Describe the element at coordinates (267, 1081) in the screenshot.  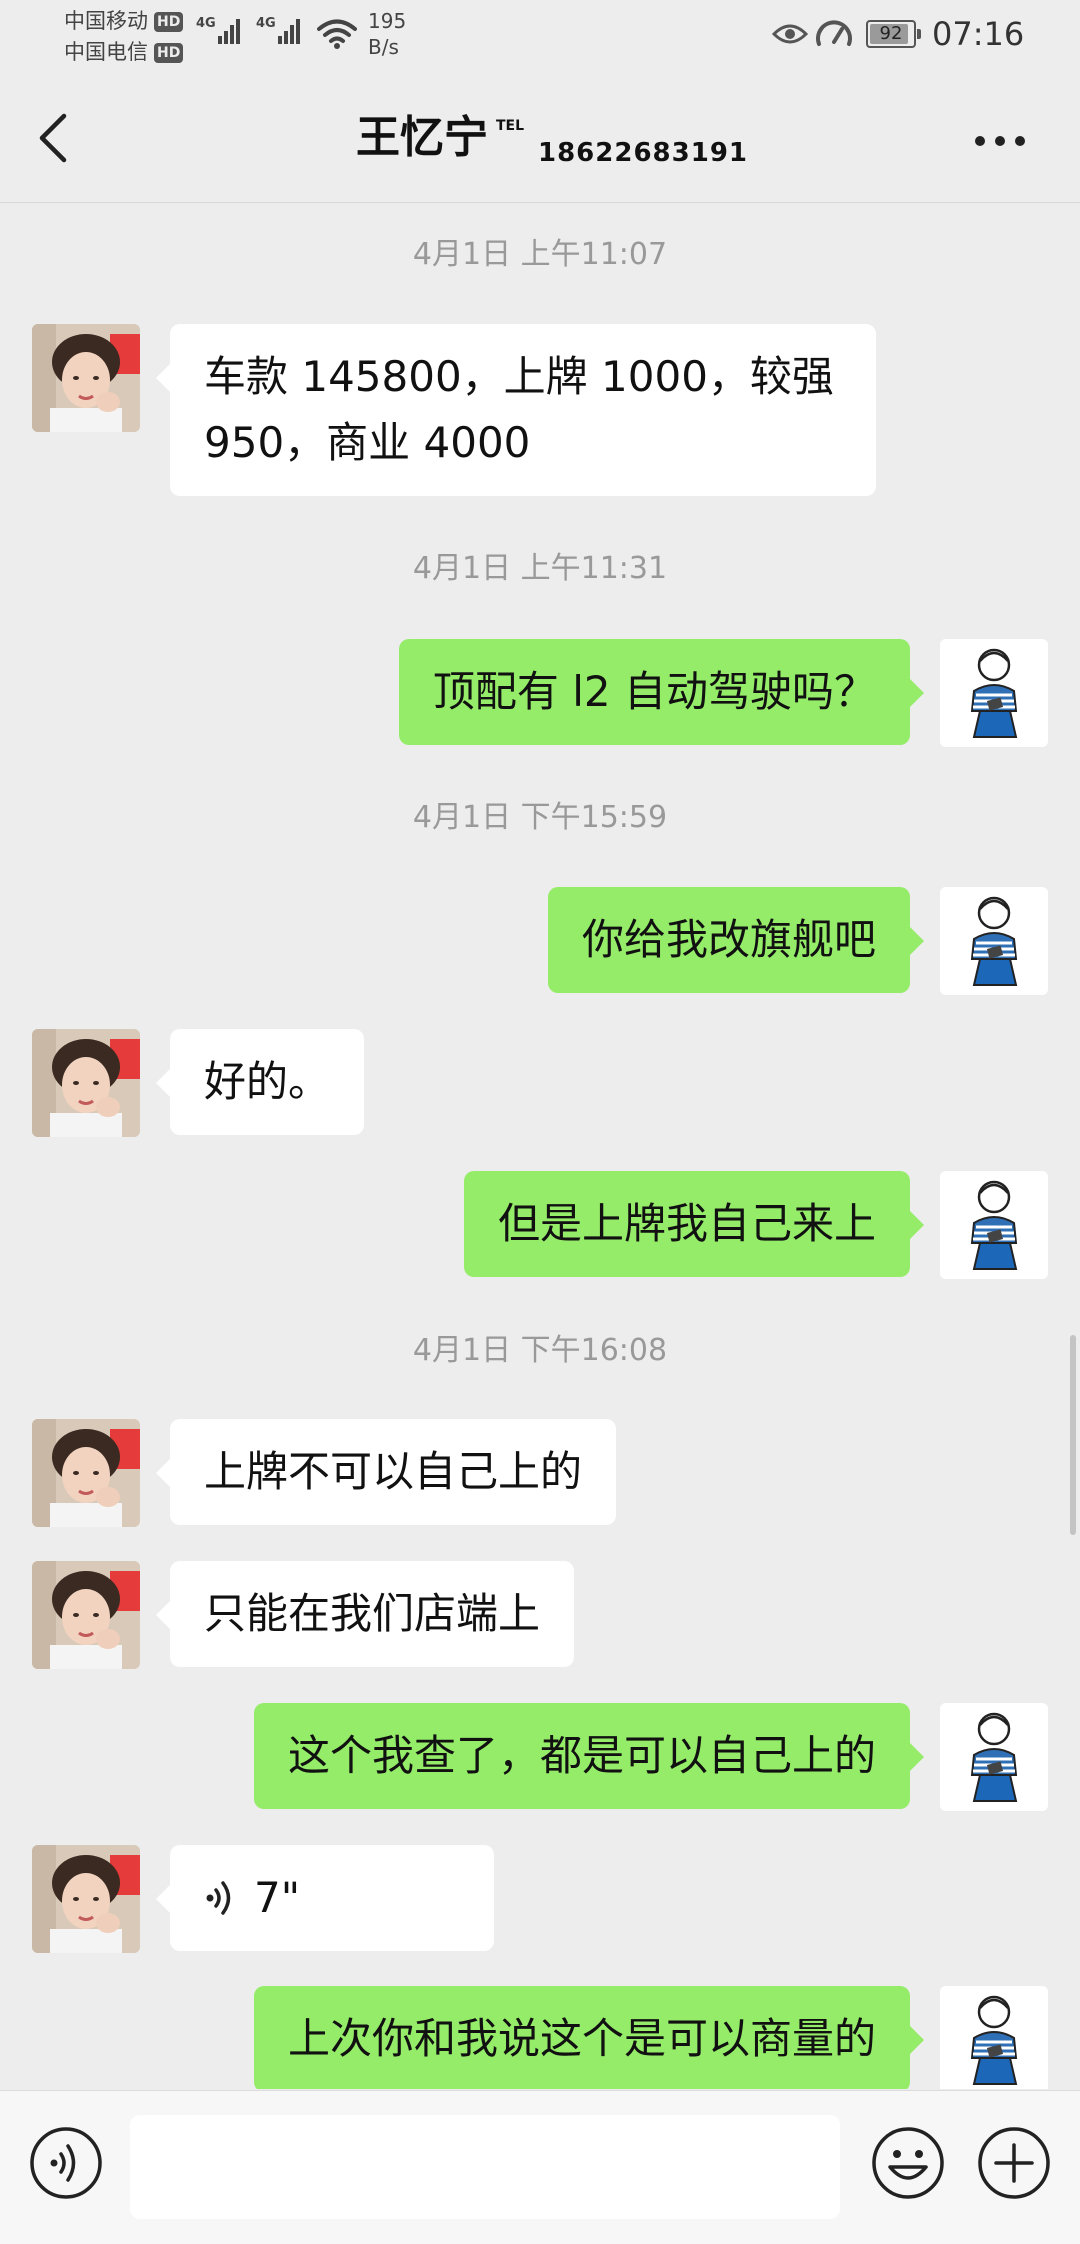
I see `message-text: 好的。` at that location.